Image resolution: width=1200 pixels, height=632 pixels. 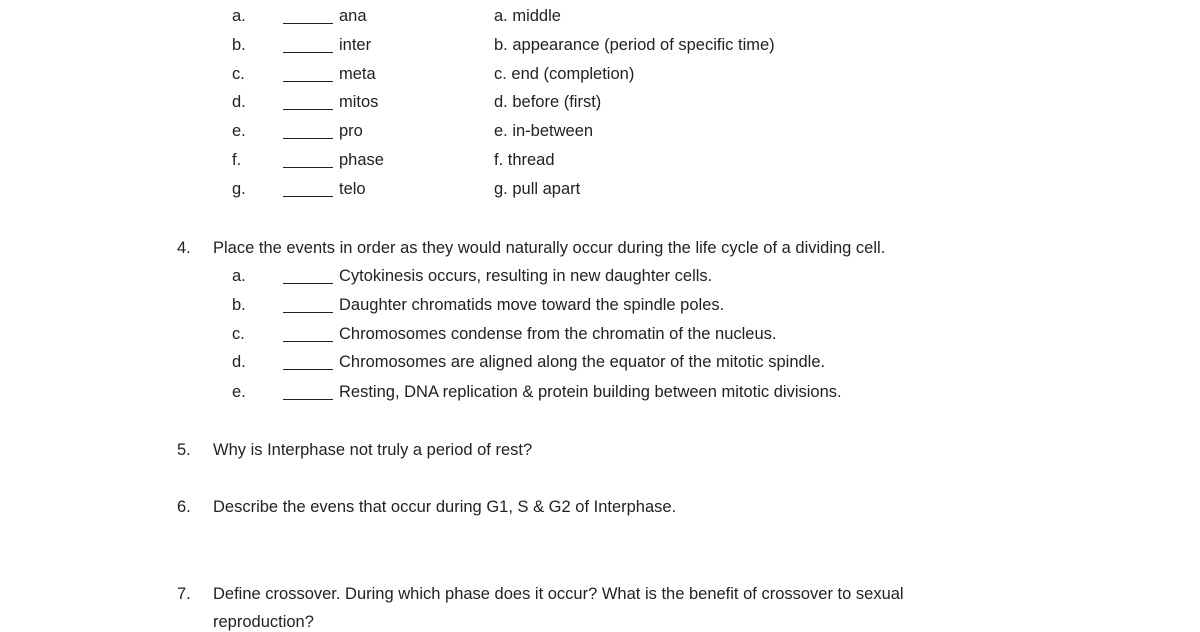 What do you see at coordinates (524, 160) in the screenshot?
I see `prefix-meaning: f. thread` at bounding box center [524, 160].